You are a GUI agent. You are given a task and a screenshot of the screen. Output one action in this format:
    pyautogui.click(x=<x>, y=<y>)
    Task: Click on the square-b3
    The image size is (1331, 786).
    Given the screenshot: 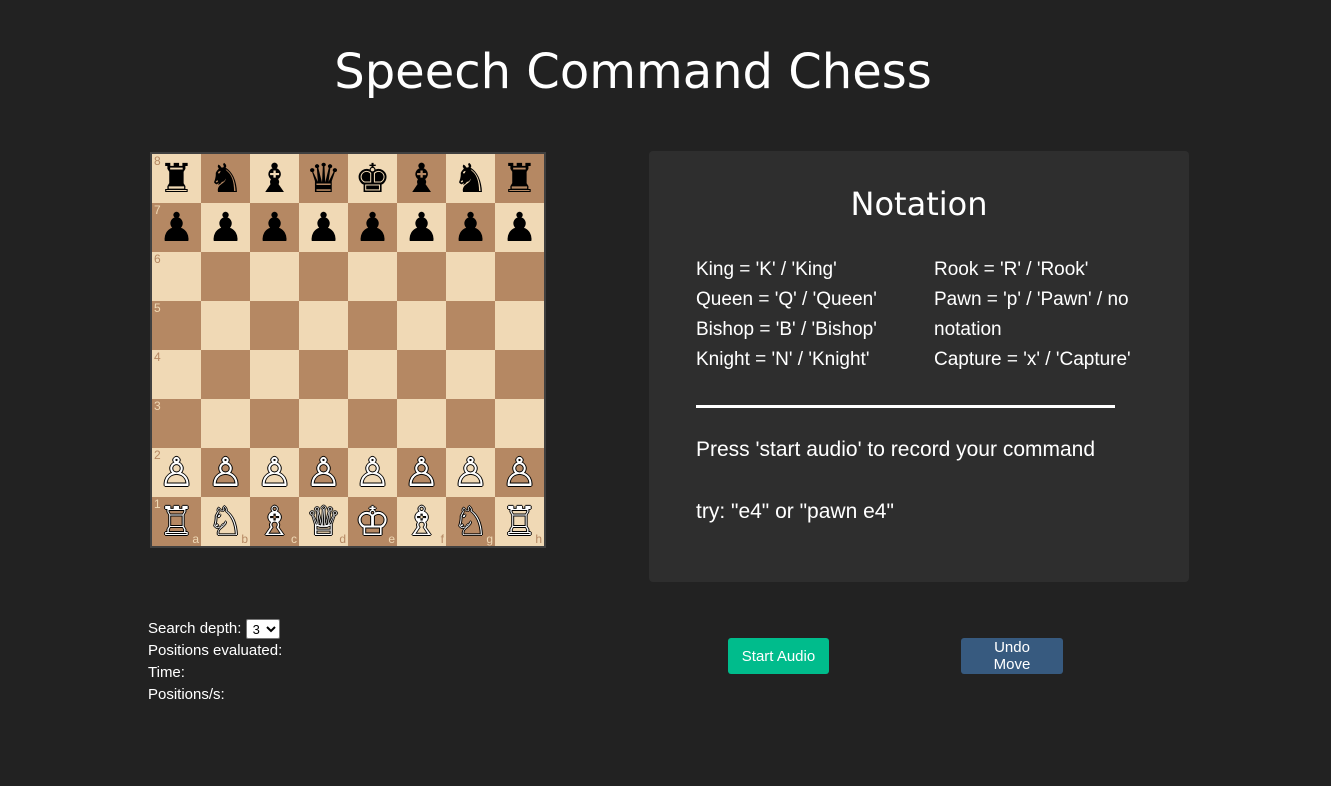 What is the action you would take?
    pyautogui.click(x=225, y=423)
    